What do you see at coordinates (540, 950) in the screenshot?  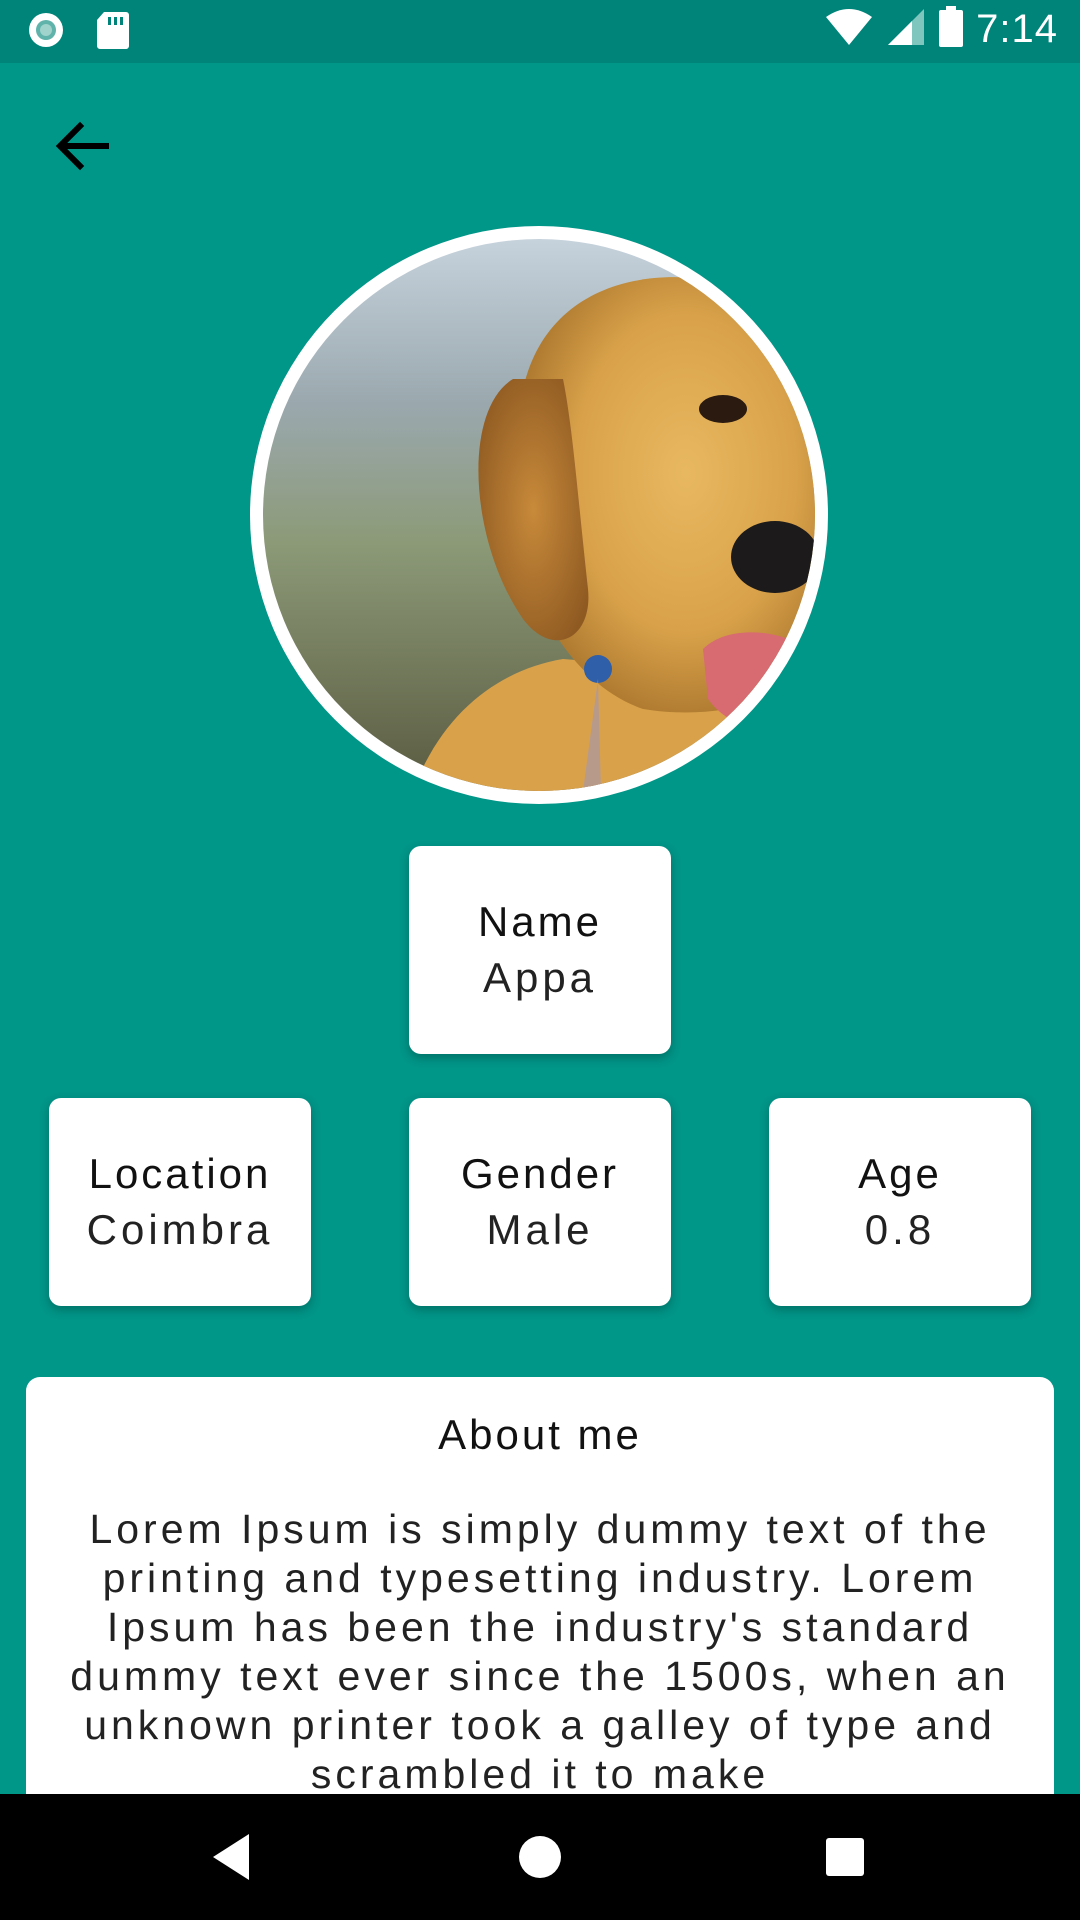 I see `name-card: Name Appa` at bounding box center [540, 950].